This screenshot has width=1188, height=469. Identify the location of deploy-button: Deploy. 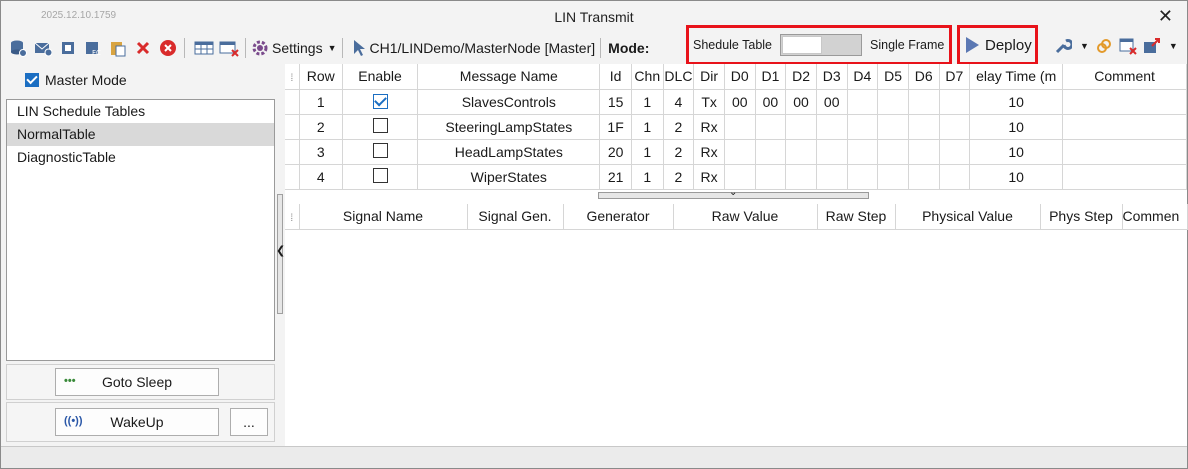
(997, 45).